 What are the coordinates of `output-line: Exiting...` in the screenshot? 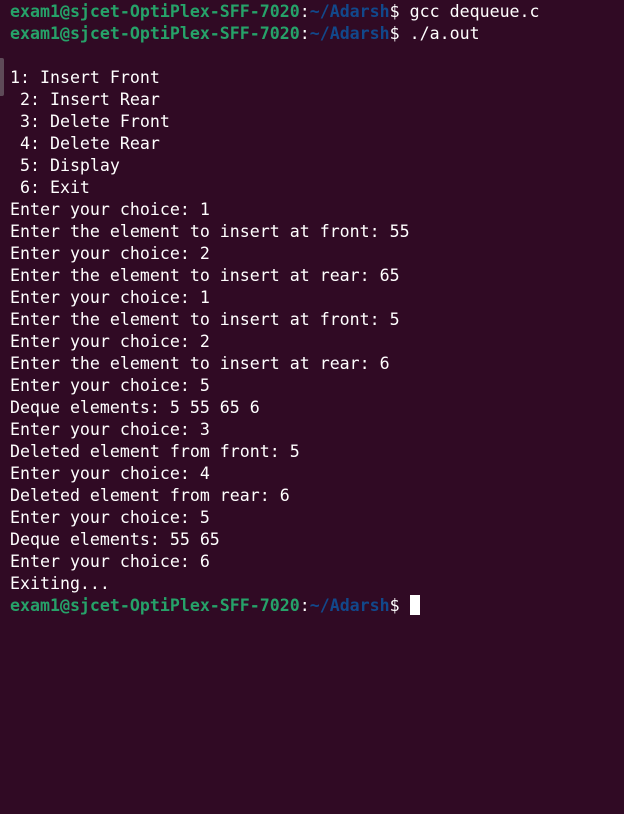 It's located at (60, 583).